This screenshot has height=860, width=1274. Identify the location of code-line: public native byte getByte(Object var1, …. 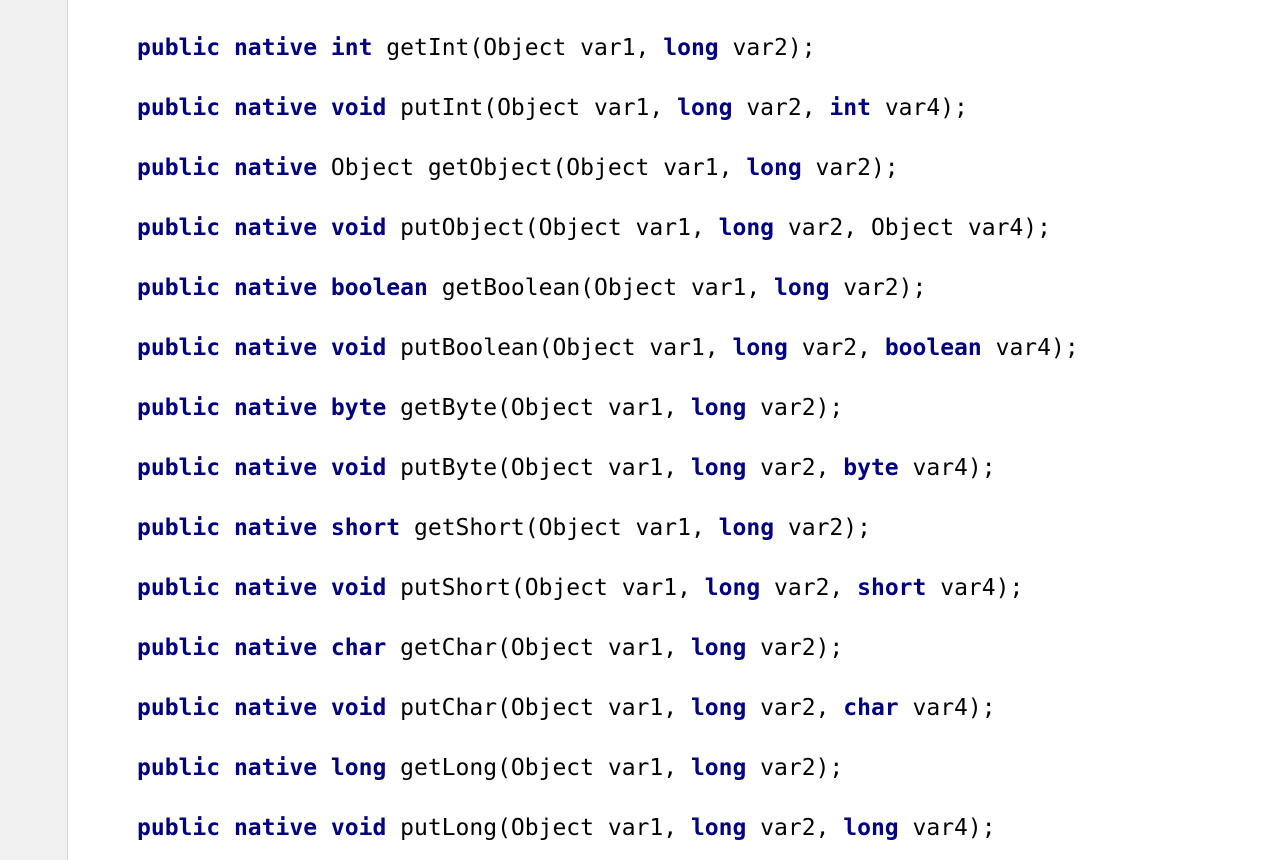
(490, 408).